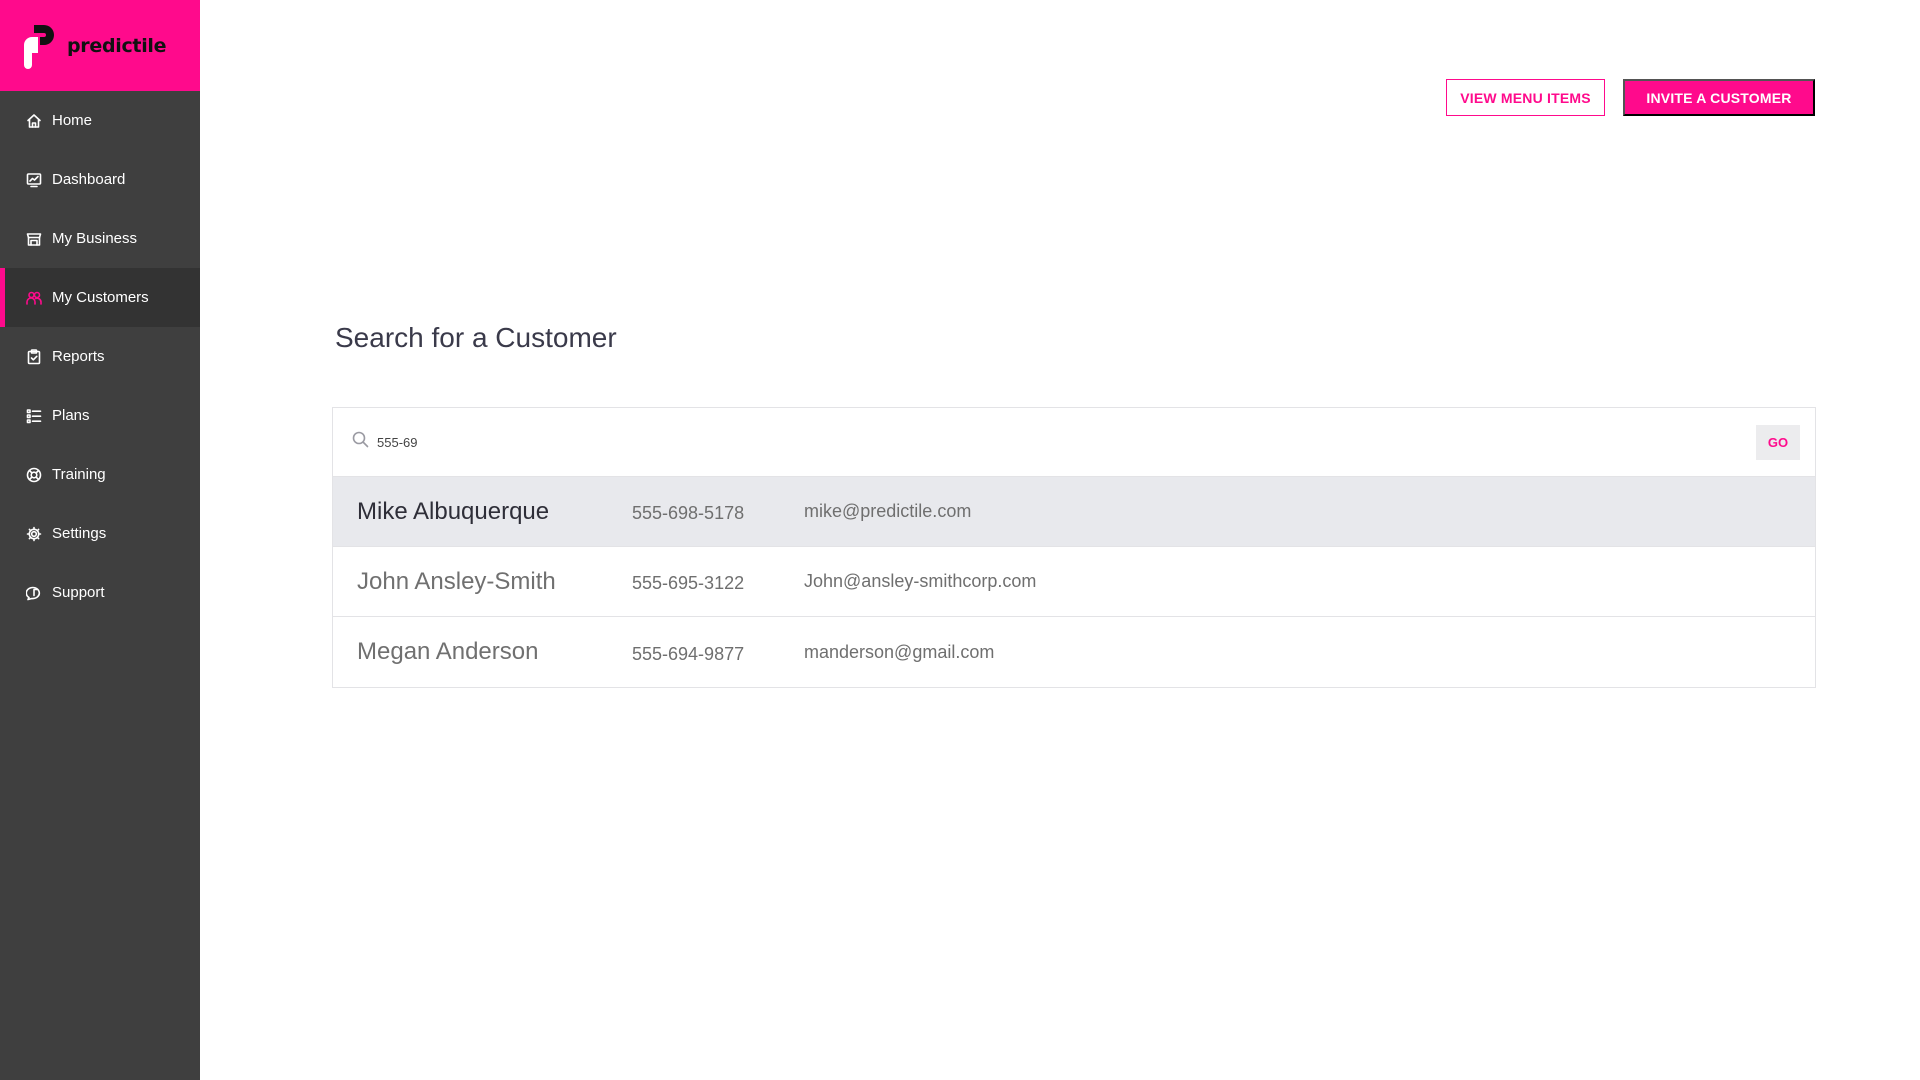 This screenshot has height=1080, width=1920. Describe the element at coordinates (34, 121) in the screenshot. I see `home-icon` at that location.